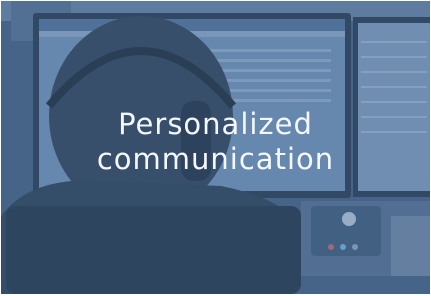 This screenshot has height=296, width=431. I want to click on caption-line-2: communication, so click(215, 159).